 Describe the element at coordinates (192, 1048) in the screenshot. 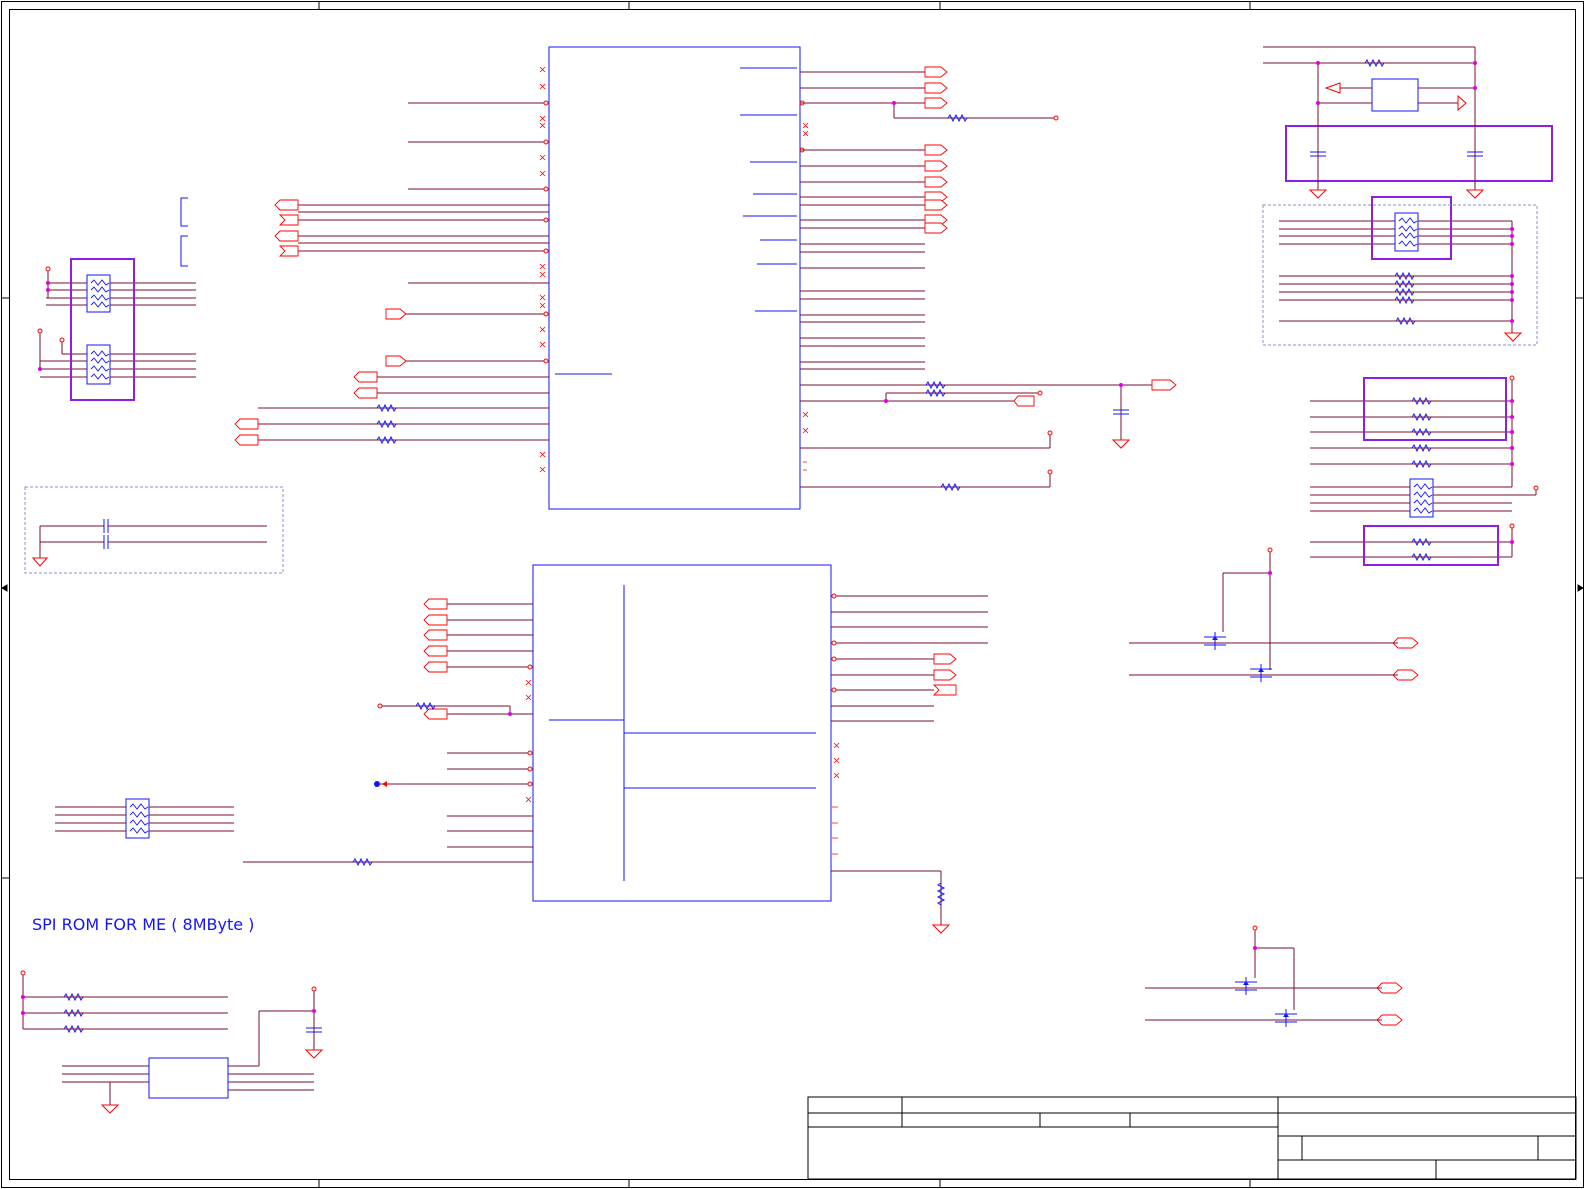

I see `spi-rom-section` at that location.